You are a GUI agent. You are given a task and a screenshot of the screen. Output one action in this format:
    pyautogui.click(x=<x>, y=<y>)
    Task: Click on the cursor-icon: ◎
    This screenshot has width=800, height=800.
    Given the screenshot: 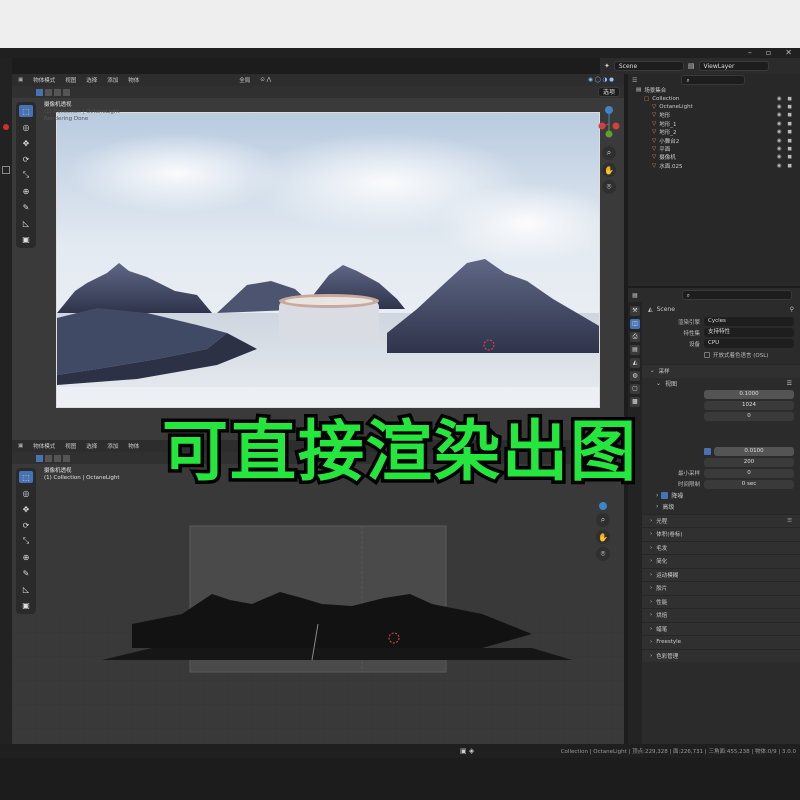 What is the action you would take?
    pyautogui.click(x=26, y=127)
    